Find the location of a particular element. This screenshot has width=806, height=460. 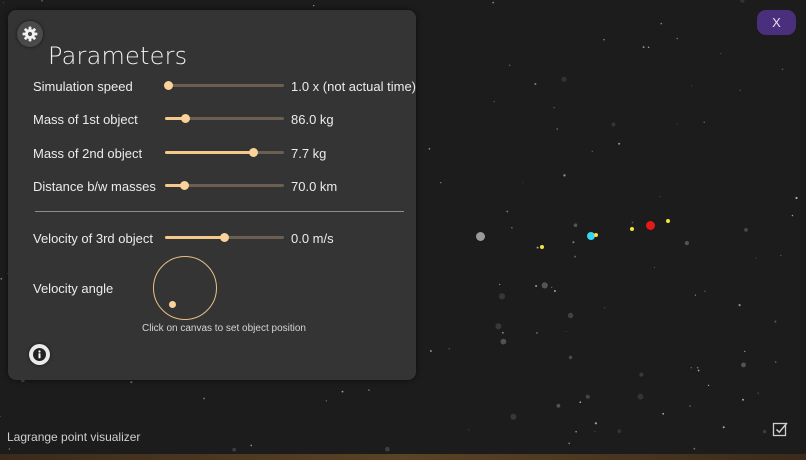

mass-1-label: Mass of 1st object is located at coordinates (85, 119).